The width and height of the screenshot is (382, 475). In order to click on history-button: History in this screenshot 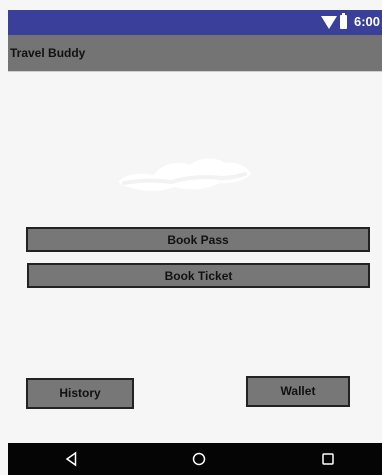, I will do `click(80, 393)`.